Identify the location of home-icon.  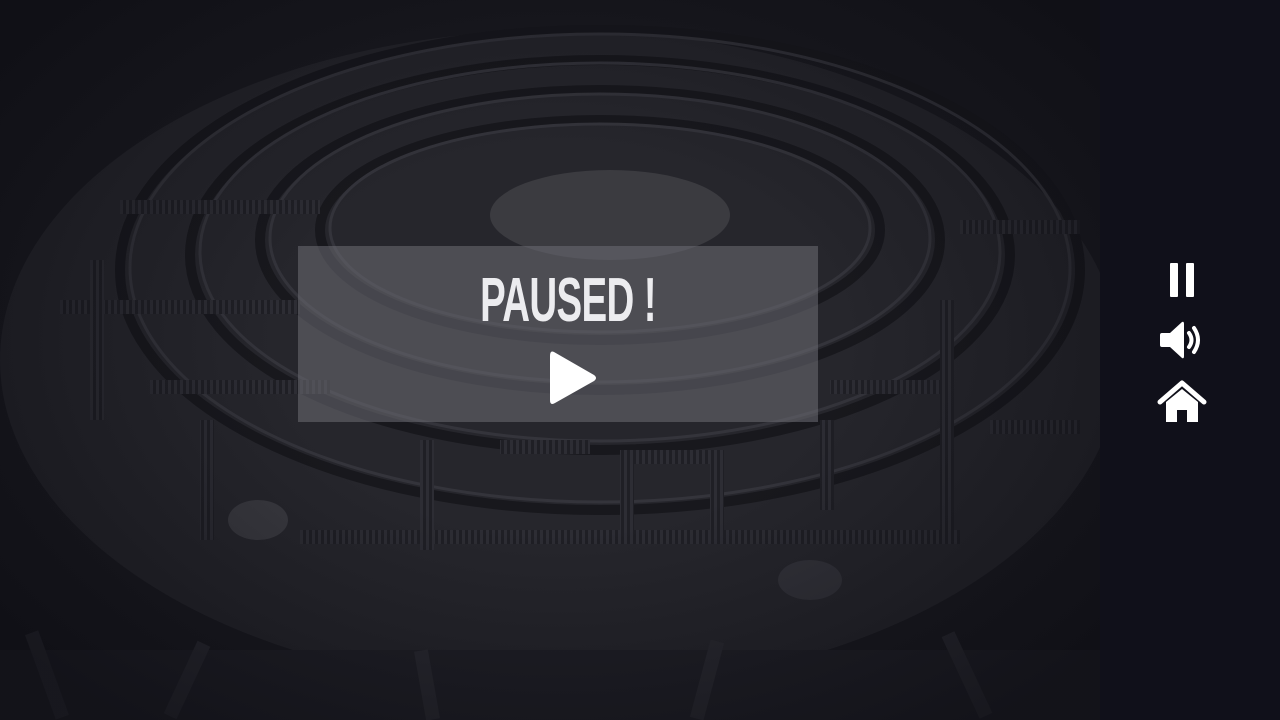
(1182, 401).